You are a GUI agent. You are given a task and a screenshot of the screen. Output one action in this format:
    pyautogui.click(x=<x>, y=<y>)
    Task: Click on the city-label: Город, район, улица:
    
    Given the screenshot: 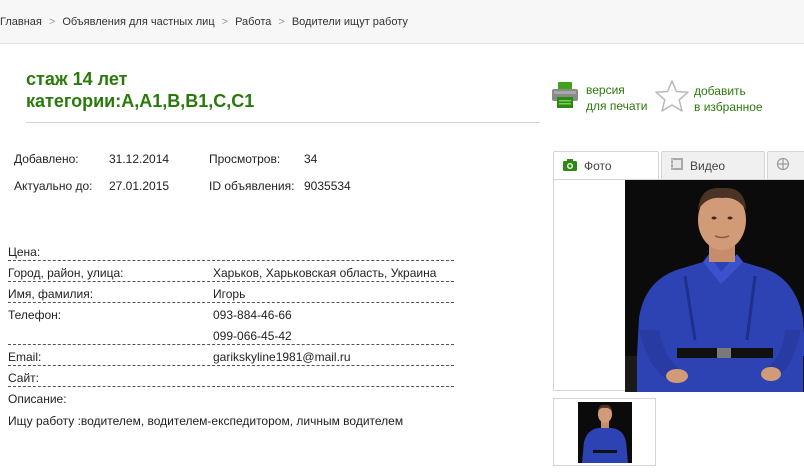 What is the action you would take?
    pyautogui.click(x=66, y=273)
    